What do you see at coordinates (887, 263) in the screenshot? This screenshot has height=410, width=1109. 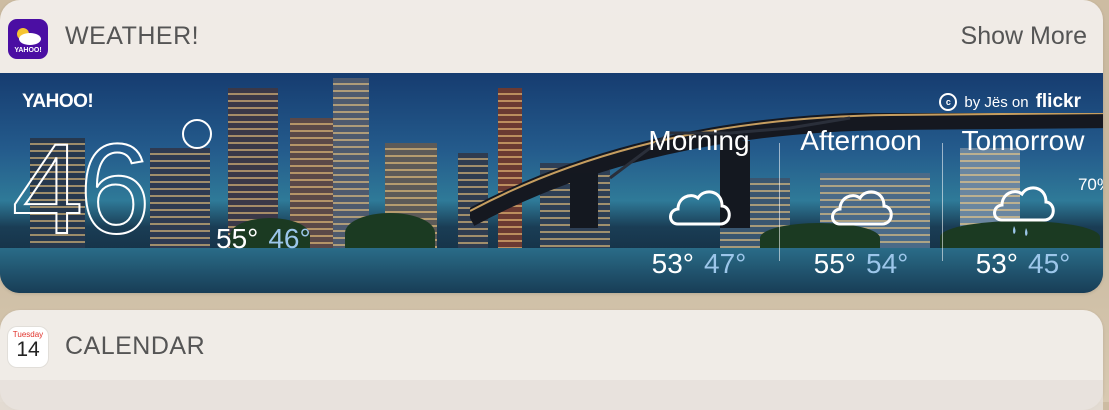 I see `forecast-low: 54°` at bounding box center [887, 263].